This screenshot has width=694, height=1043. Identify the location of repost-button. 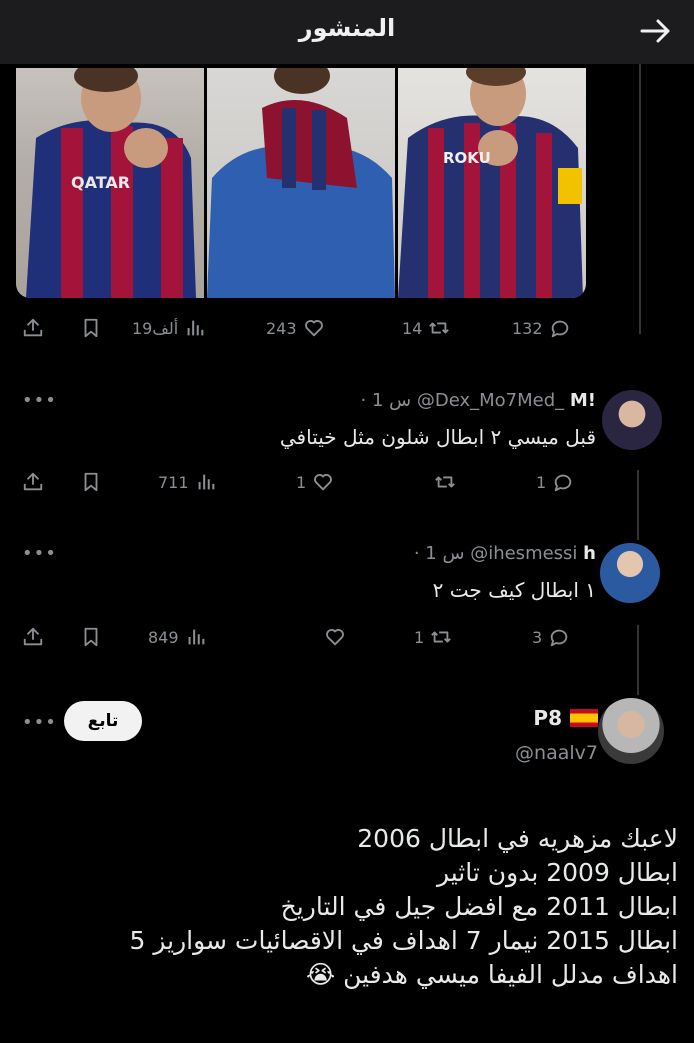
(442, 482).